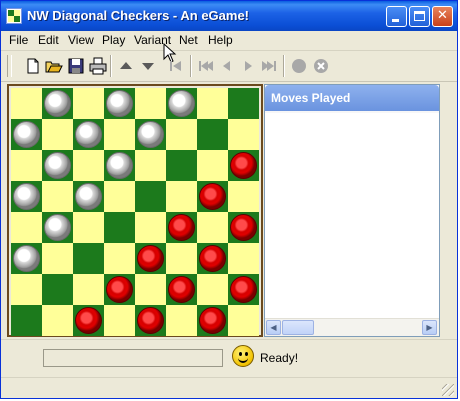  I want to click on maximize-button, so click(419, 16).